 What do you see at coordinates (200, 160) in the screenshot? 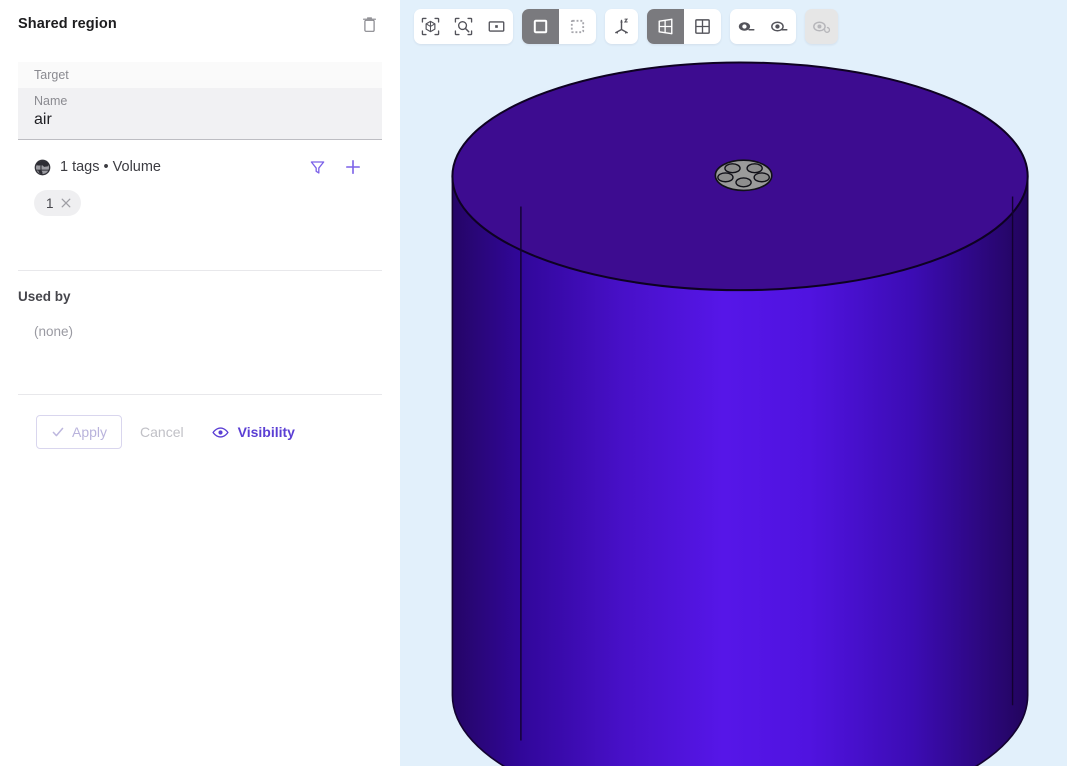
I see `tags-row: 1 tags • Volume` at bounding box center [200, 160].